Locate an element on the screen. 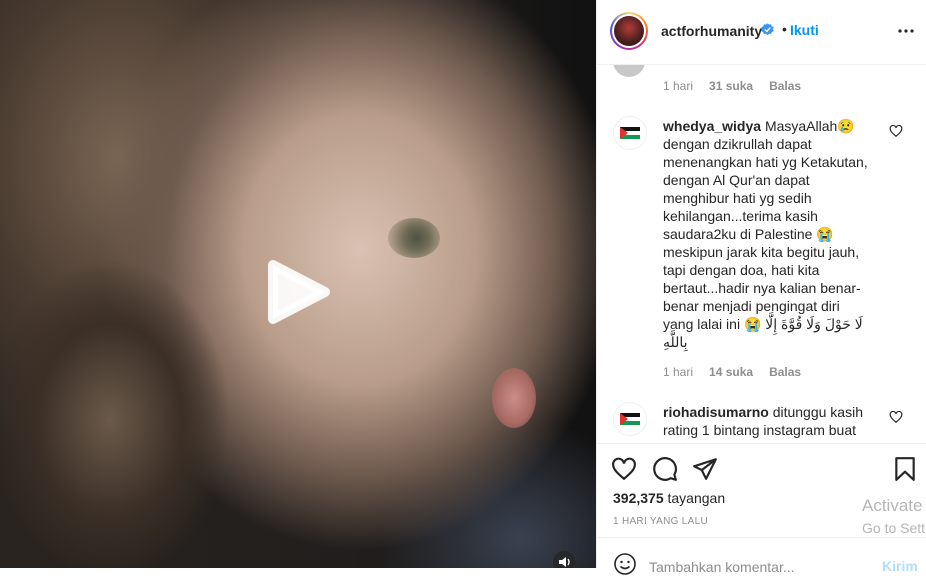 This screenshot has height=576, width=926. heart-icon is located at coordinates (624, 469).